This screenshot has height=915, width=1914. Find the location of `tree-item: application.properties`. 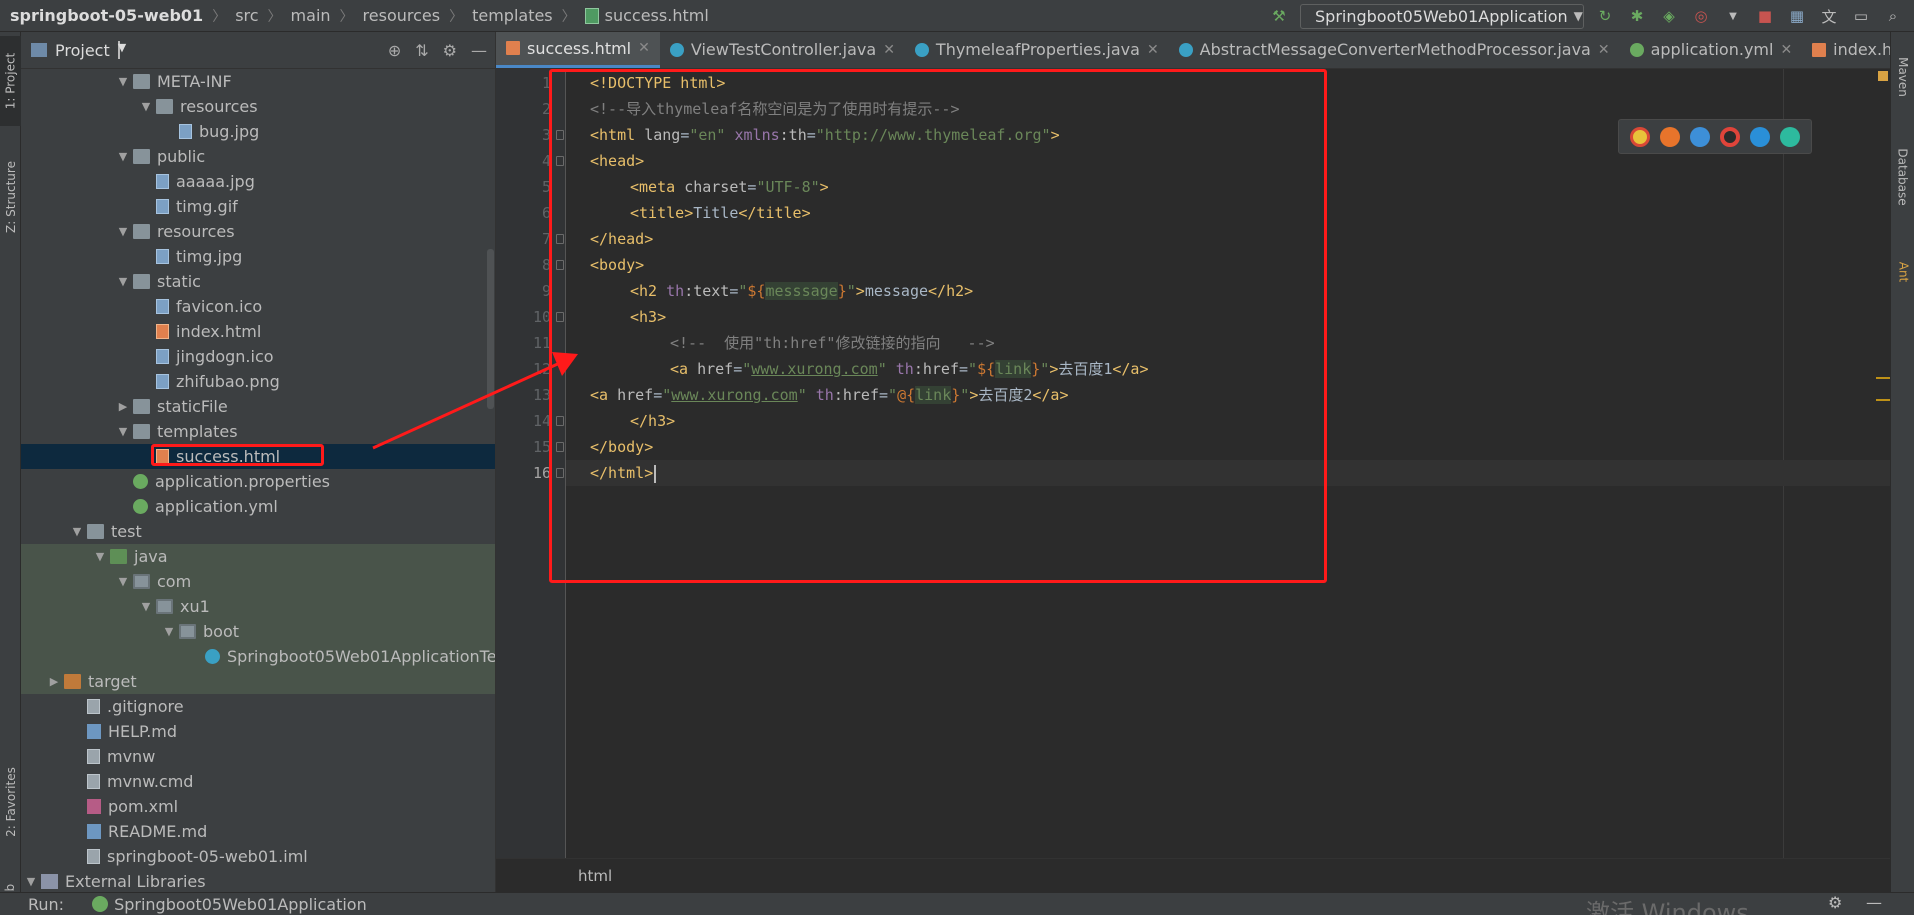

tree-item: application.properties is located at coordinates (258, 481).